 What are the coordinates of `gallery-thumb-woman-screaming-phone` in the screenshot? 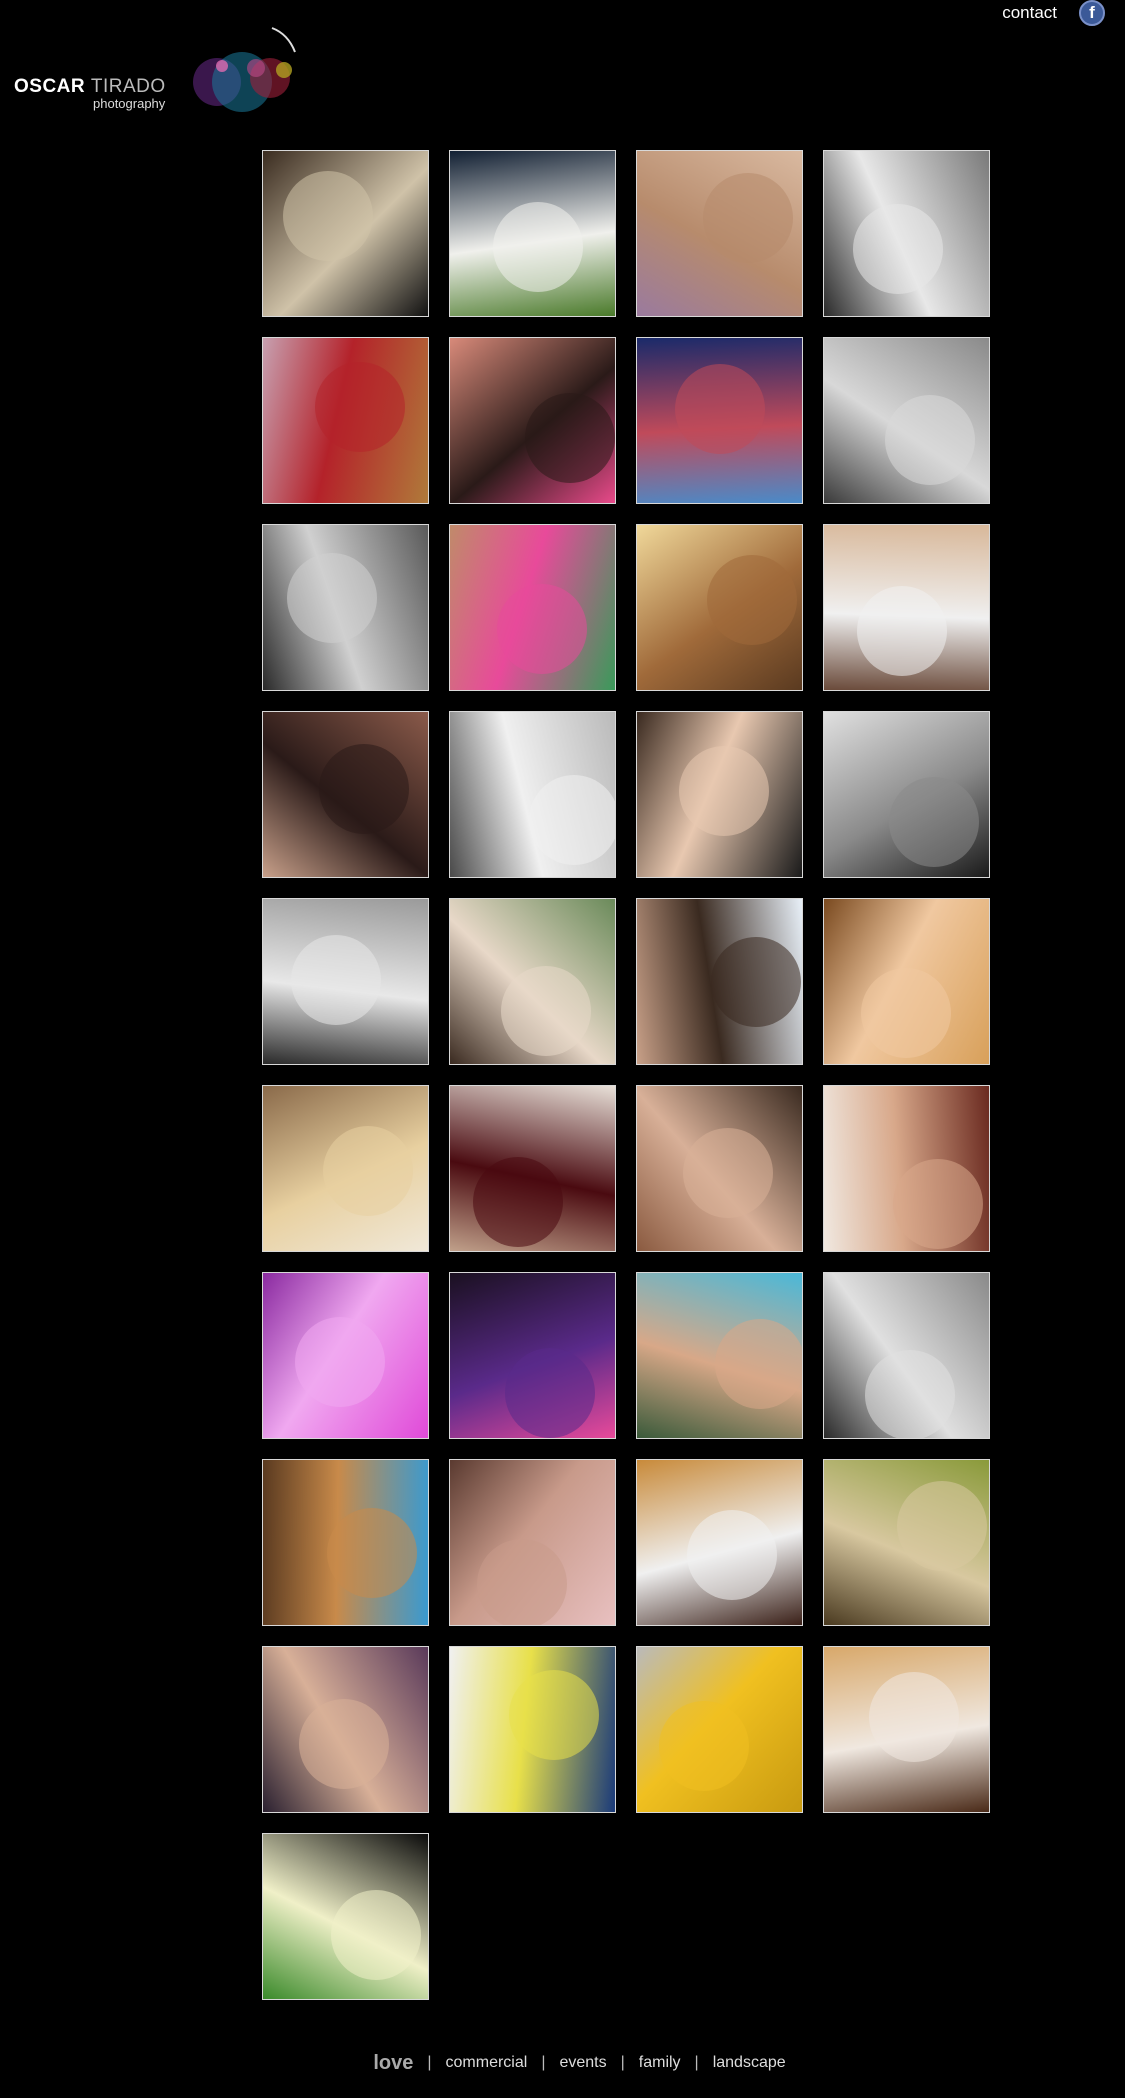 It's located at (345, 1729).